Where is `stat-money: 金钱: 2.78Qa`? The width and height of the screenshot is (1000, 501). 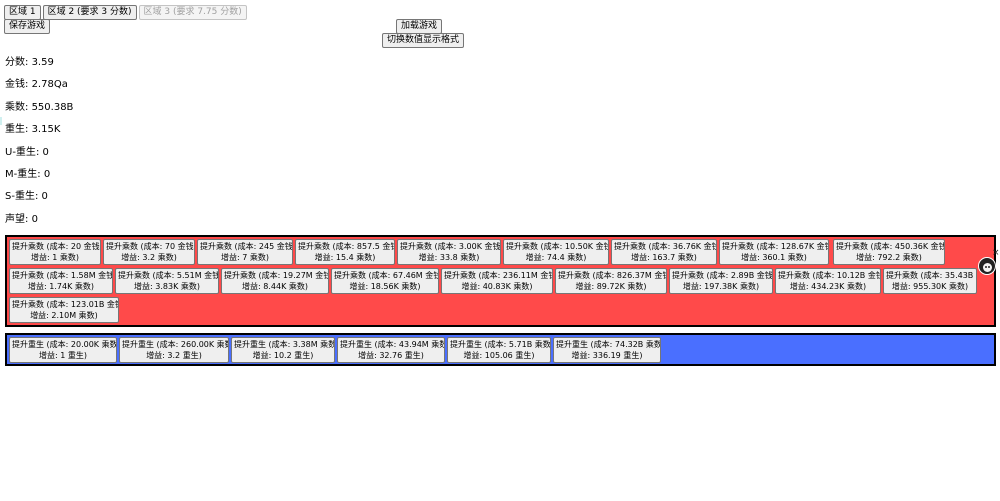 stat-money: 金钱: 2.78Qa is located at coordinates (36, 85).